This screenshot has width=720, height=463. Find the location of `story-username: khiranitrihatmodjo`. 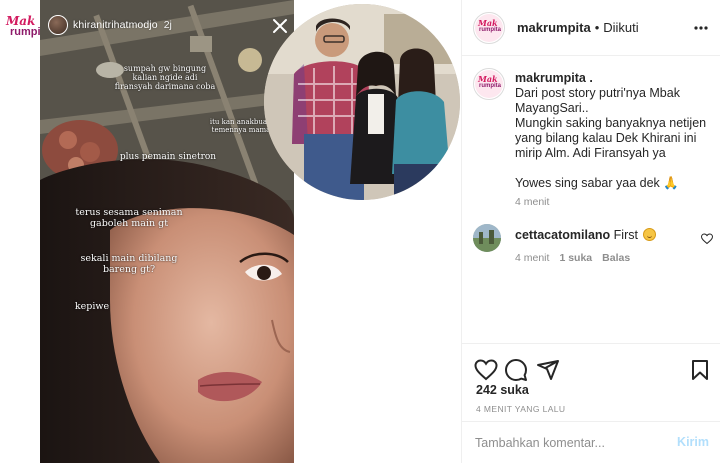

story-username: khiranitrihatmodjo is located at coordinates (115, 25).